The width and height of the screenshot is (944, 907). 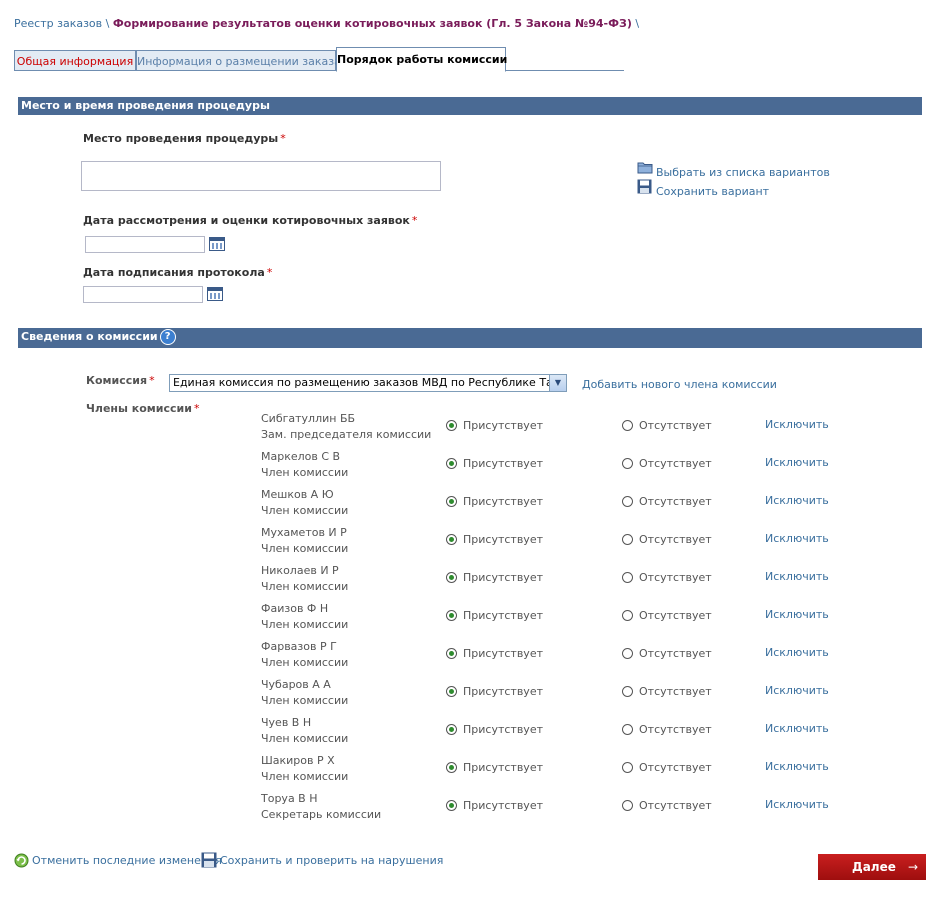 I want to click on choose-from-list-link: Выбрать из списка вариантов, so click(x=743, y=172).